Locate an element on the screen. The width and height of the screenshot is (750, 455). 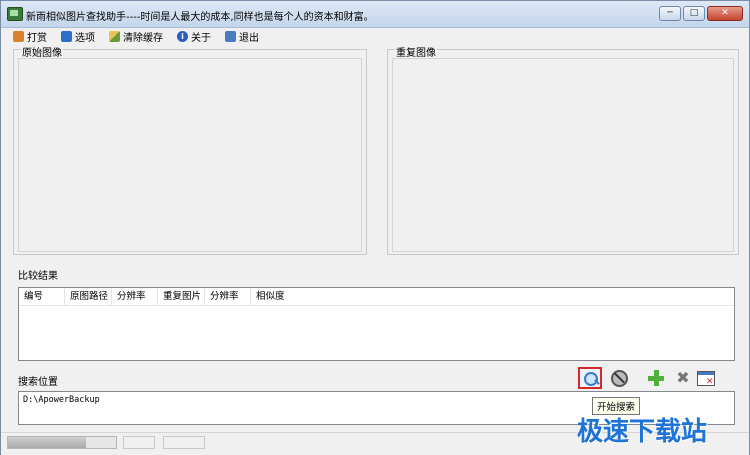
progress-bar is located at coordinates (62, 442).